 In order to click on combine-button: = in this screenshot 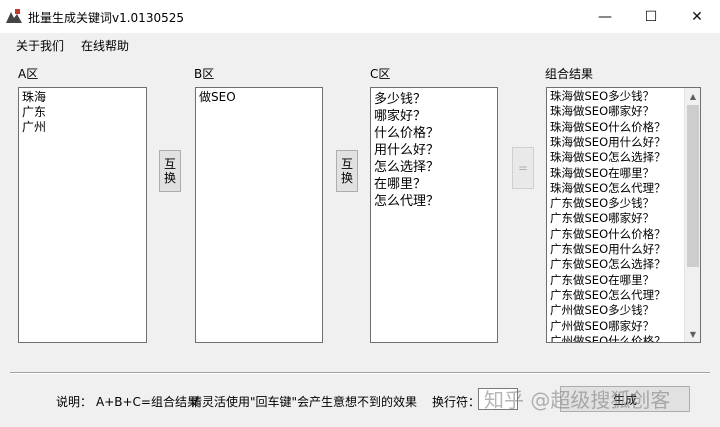, I will do `click(523, 168)`.